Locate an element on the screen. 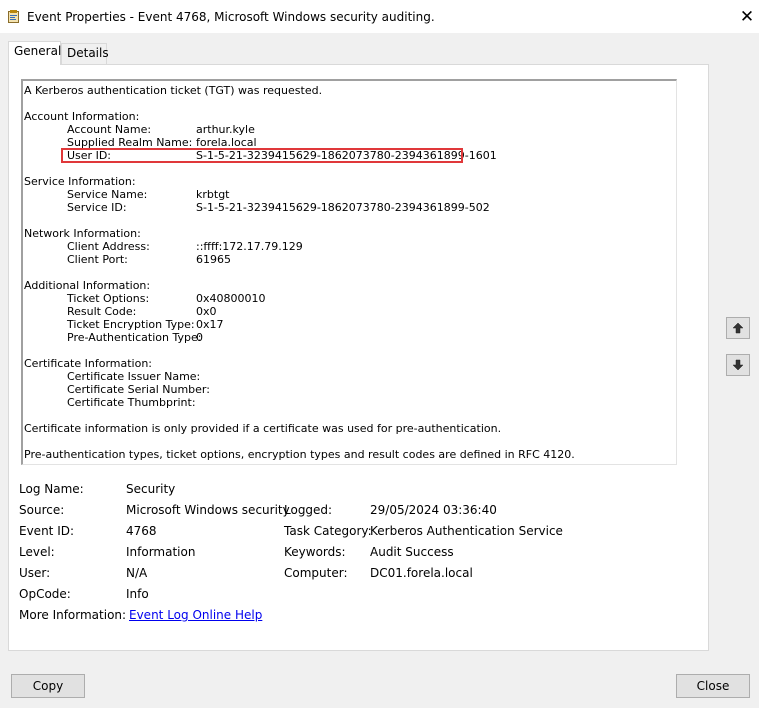 The image size is (759, 708). account-name-value: arthur.kyle is located at coordinates (225, 129).